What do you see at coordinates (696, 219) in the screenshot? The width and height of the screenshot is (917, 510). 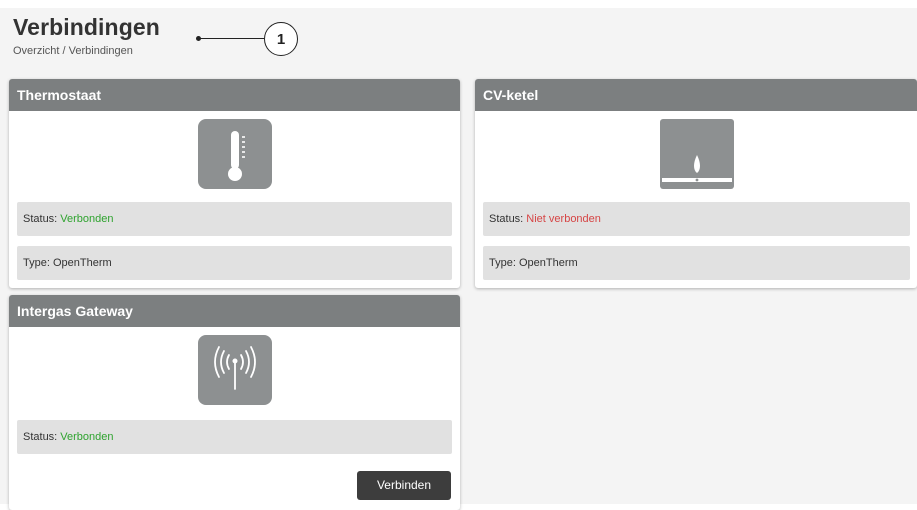 I see `cv-ketel-status-row: Status: Niet verbonden` at bounding box center [696, 219].